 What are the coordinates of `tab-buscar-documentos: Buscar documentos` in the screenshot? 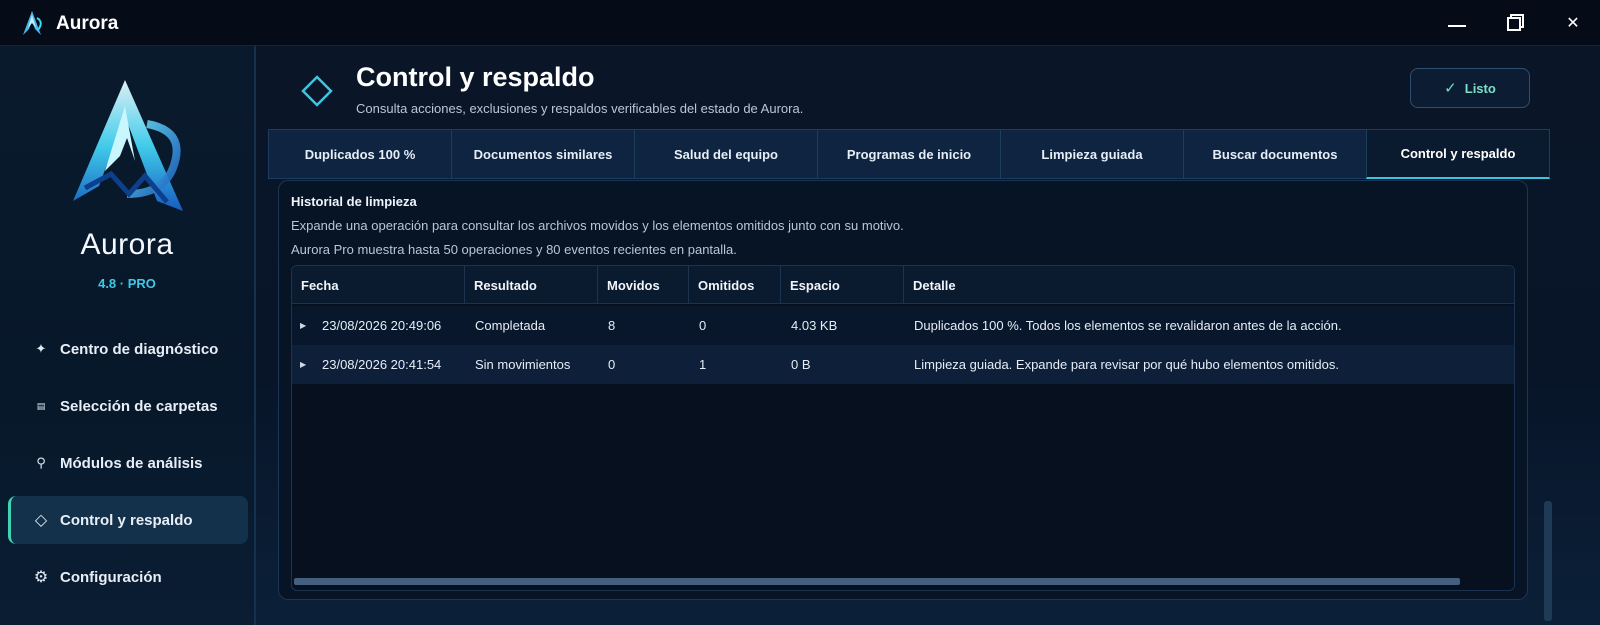 It's located at (1275, 154).